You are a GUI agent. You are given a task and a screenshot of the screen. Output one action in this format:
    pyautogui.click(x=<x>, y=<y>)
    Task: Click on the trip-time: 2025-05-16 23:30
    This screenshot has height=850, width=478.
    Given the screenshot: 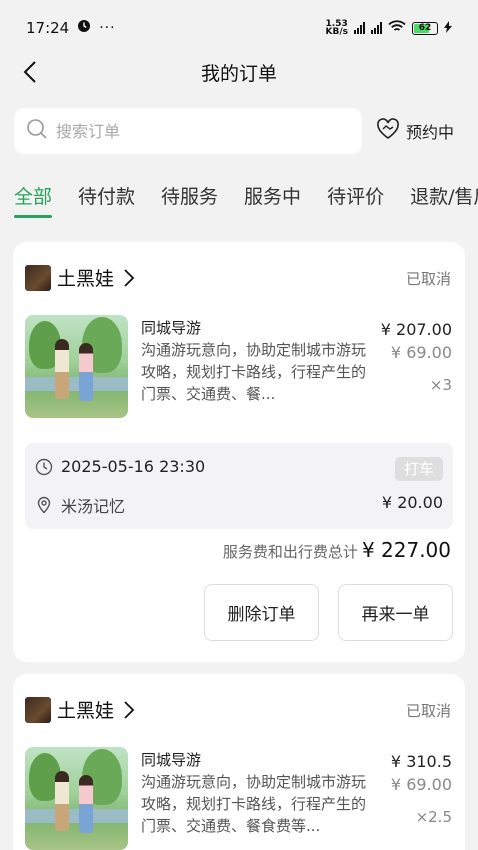 What is the action you would take?
    pyautogui.click(x=133, y=466)
    